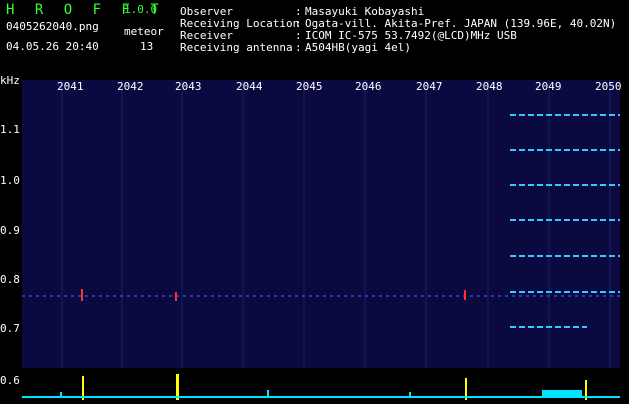 This screenshot has height=404, width=629. Describe the element at coordinates (10, 328) in the screenshot. I see `y-tick-label: 0.7` at that location.